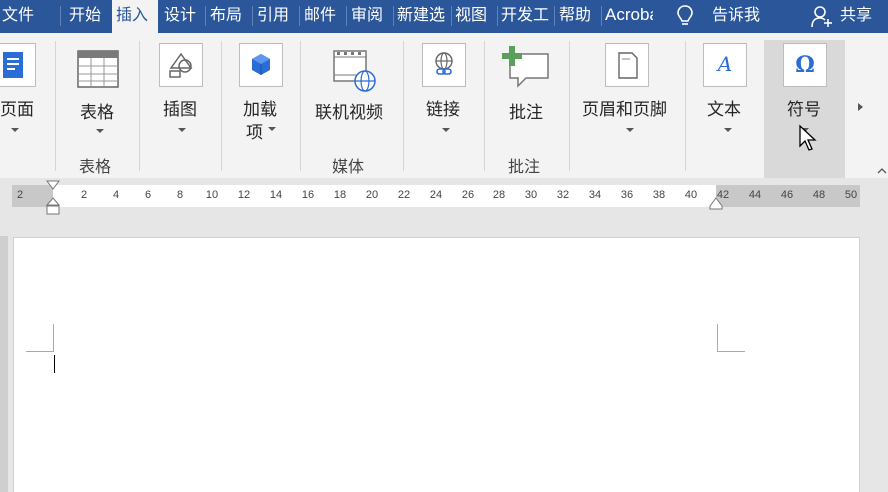 The height and width of the screenshot is (492, 888). I want to click on table-icon, so click(98, 69).